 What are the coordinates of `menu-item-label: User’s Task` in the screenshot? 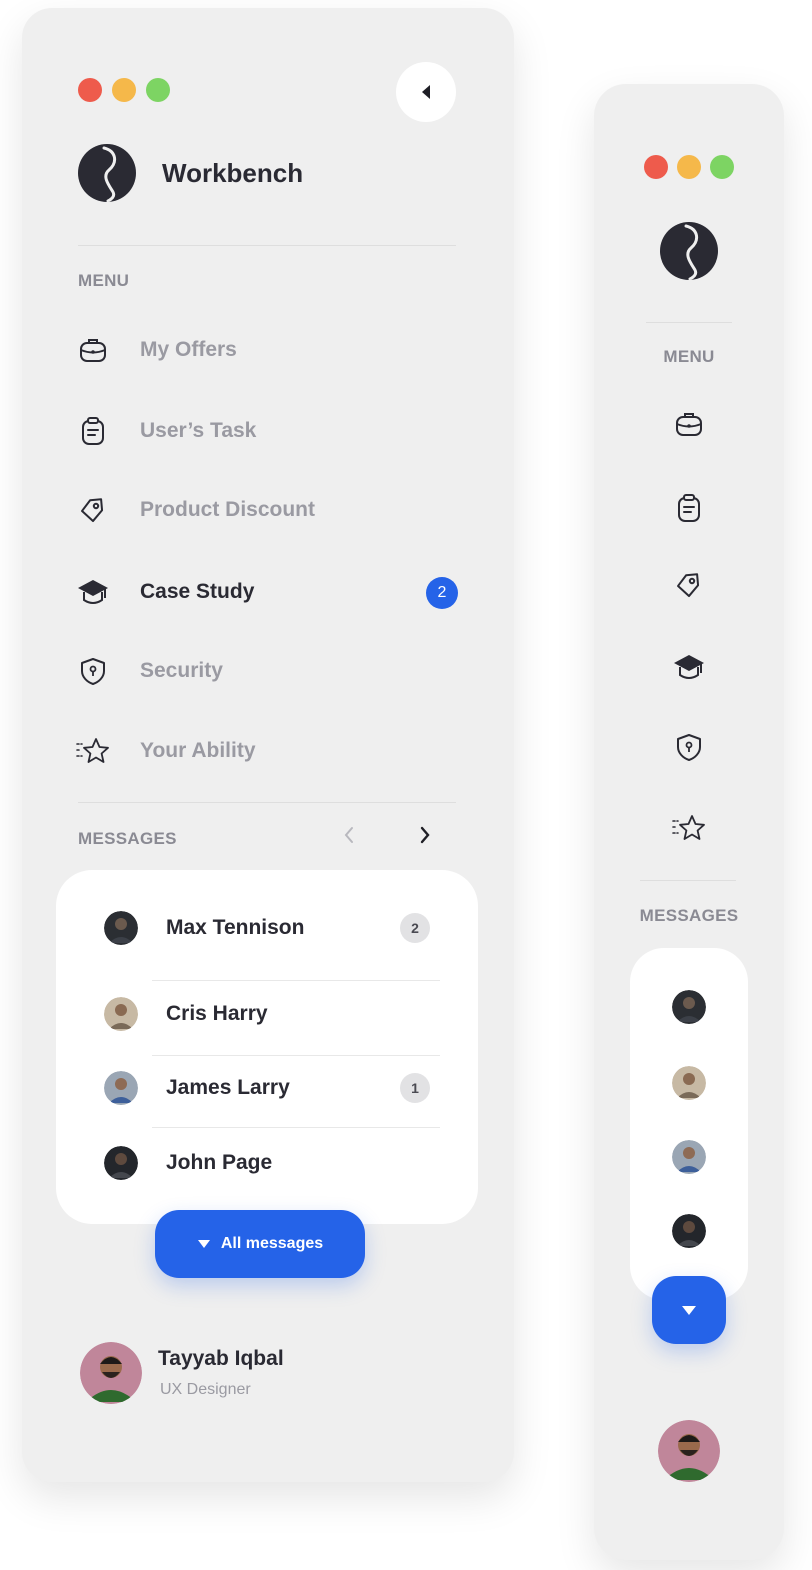 It's located at (198, 430).